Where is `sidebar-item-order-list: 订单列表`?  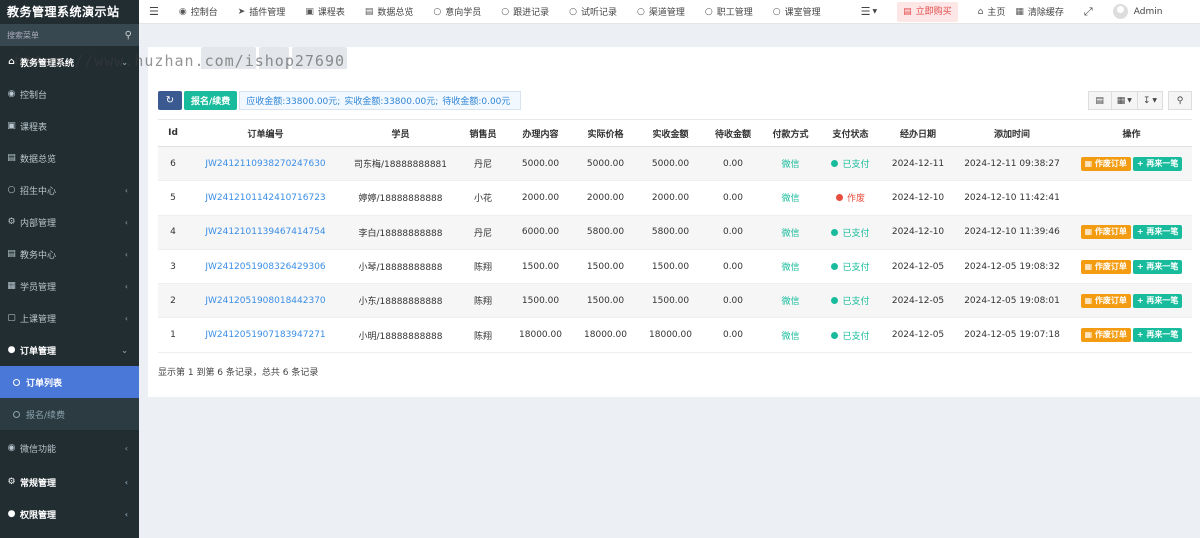 sidebar-item-order-list: 订单列表 is located at coordinates (69, 382).